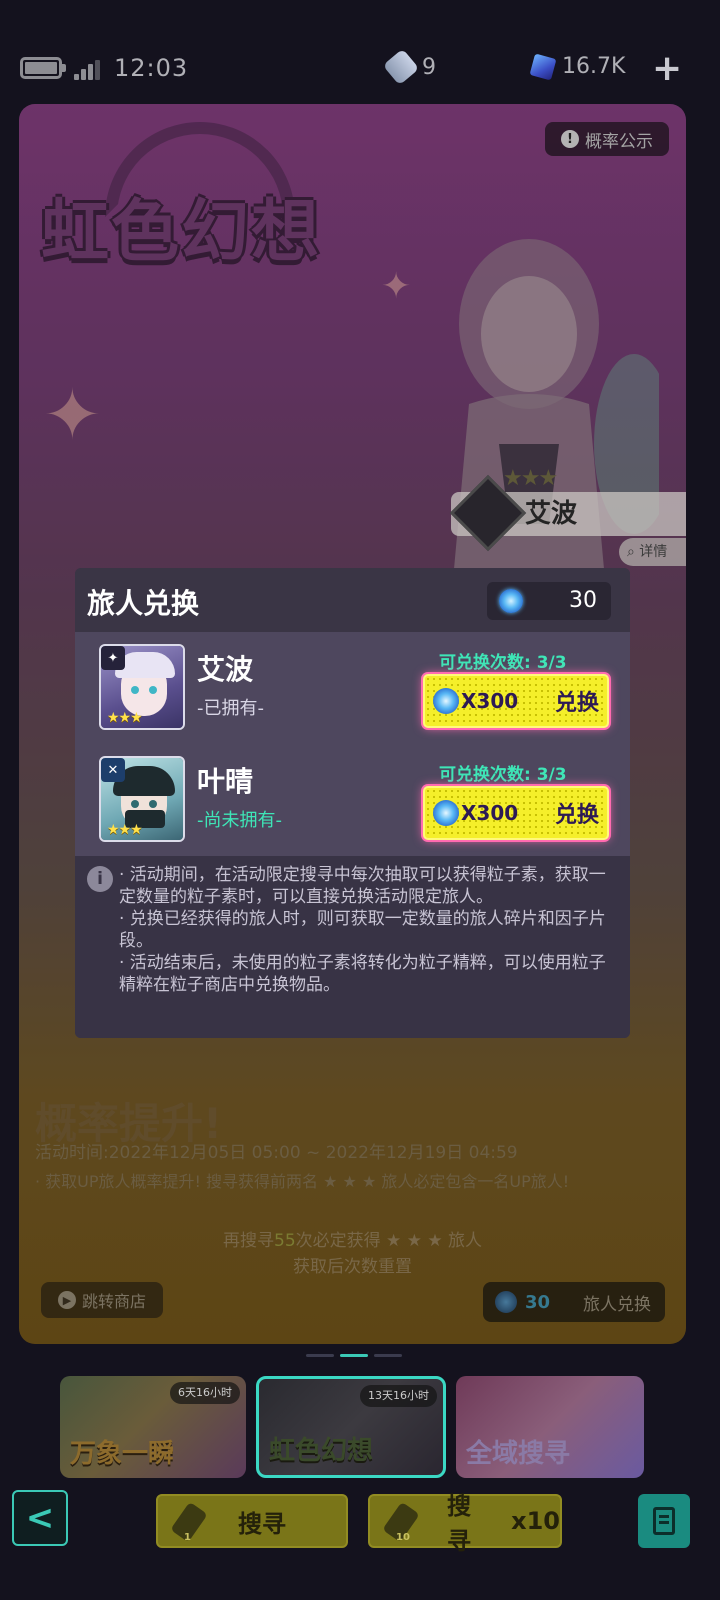 Image resolution: width=720 pixels, height=1600 pixels. What do you see at coordinates (43, 68) in the screenshot?
I see `battery-icon` at bounding box center [43, 68].